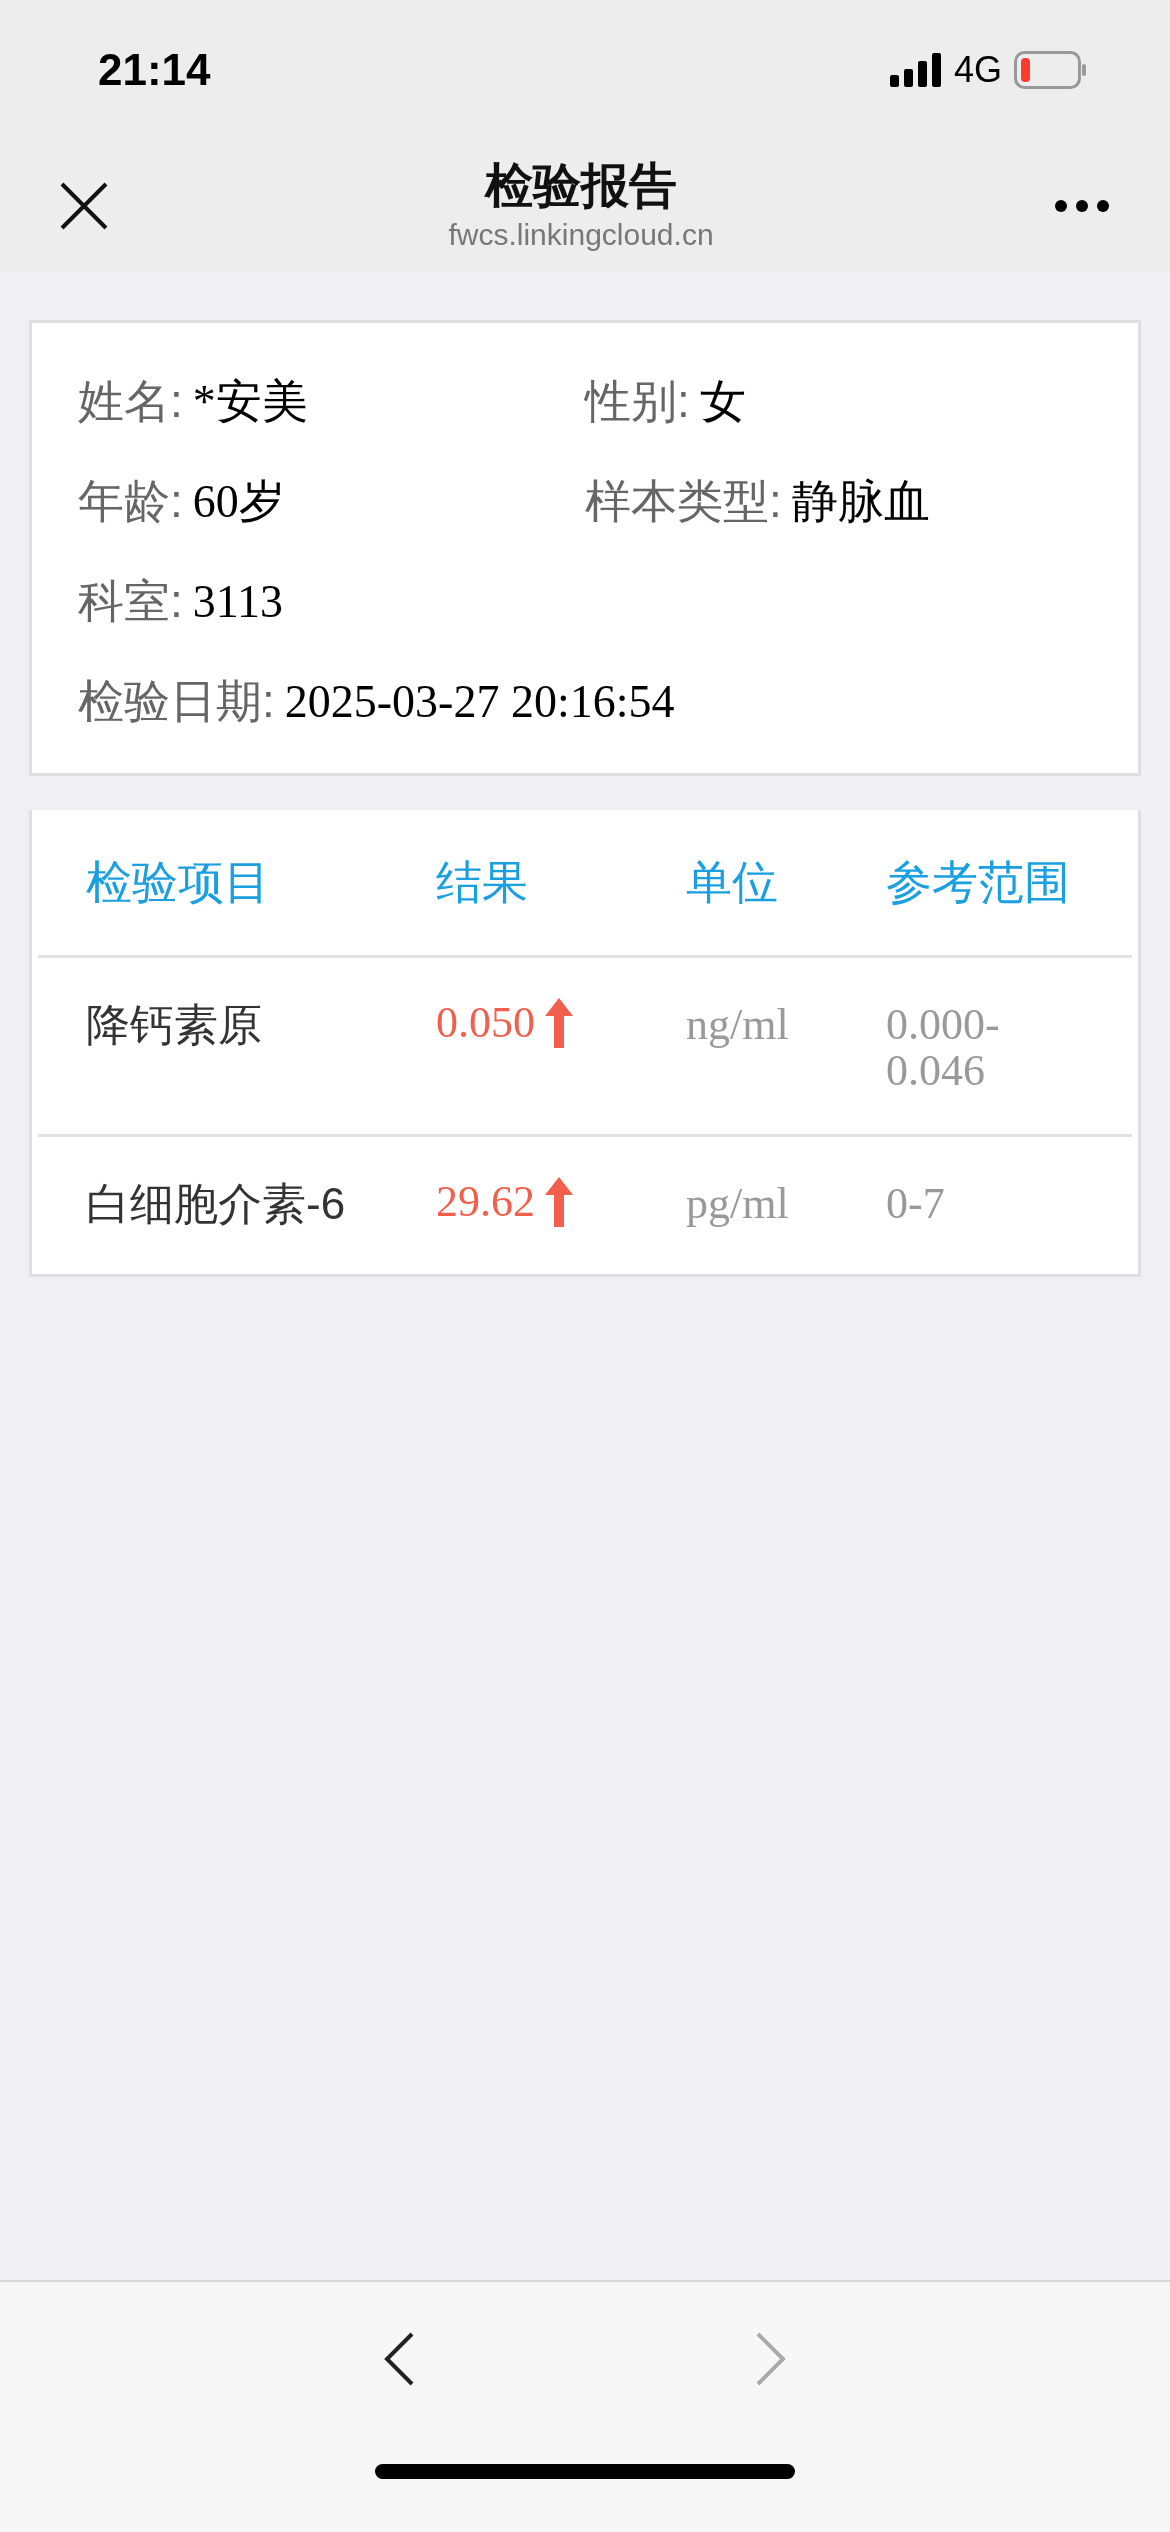 Image resolution: width=1170 pixels, height=2532 pixels. What do you see at coordinates (637, 401) in the screenshot?
I see `field-label: 性别:` at bounding box center [637, 401].